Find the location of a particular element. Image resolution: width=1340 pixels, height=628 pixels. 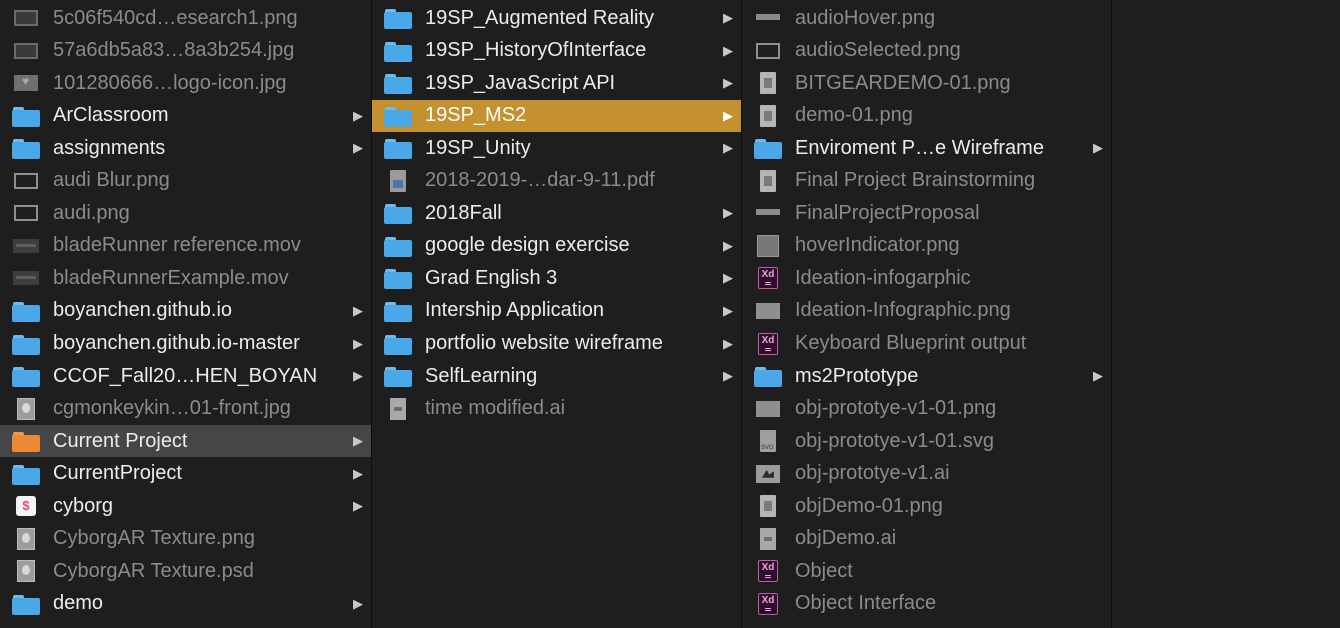

file-row: CyborgAR Texture.psd is located at coordinates (185, 571).